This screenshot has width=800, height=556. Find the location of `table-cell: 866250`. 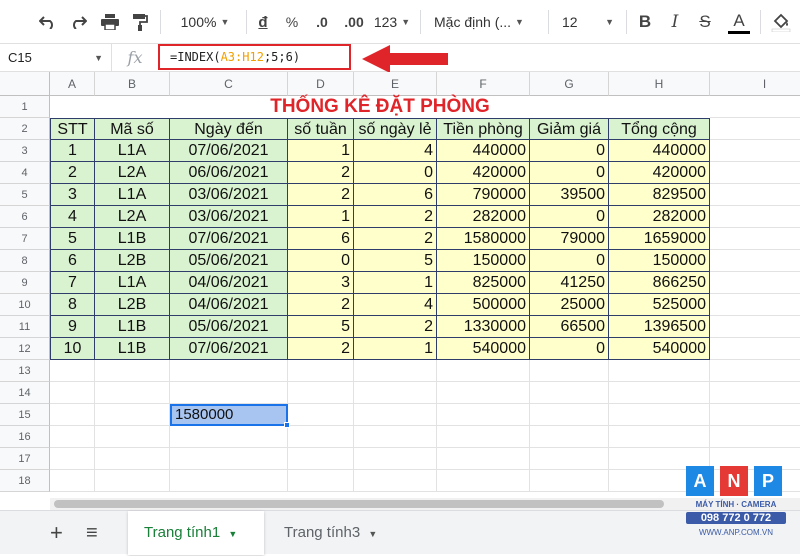

table-cell: 866250 is located at coordinates (659, 283).